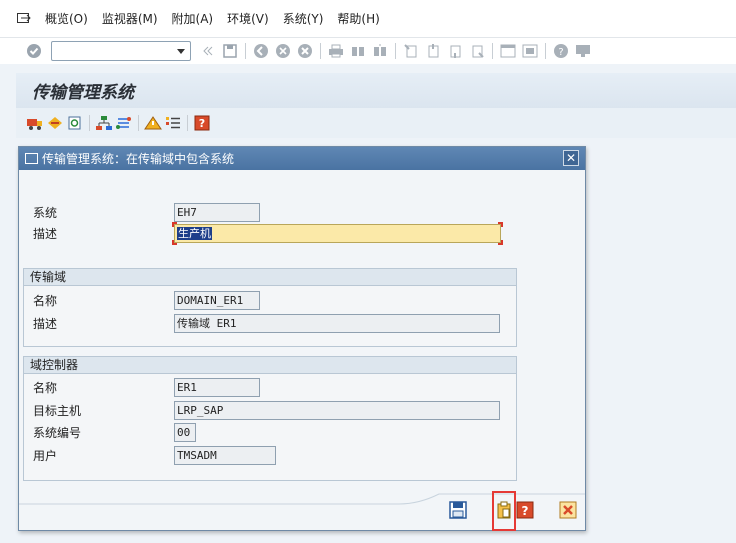 The width and height of the screenshot is (736, 543). What do you see at coordinates (336, 51) in the screenshot?
I see `print-icon` at bounding box center [336, 51].